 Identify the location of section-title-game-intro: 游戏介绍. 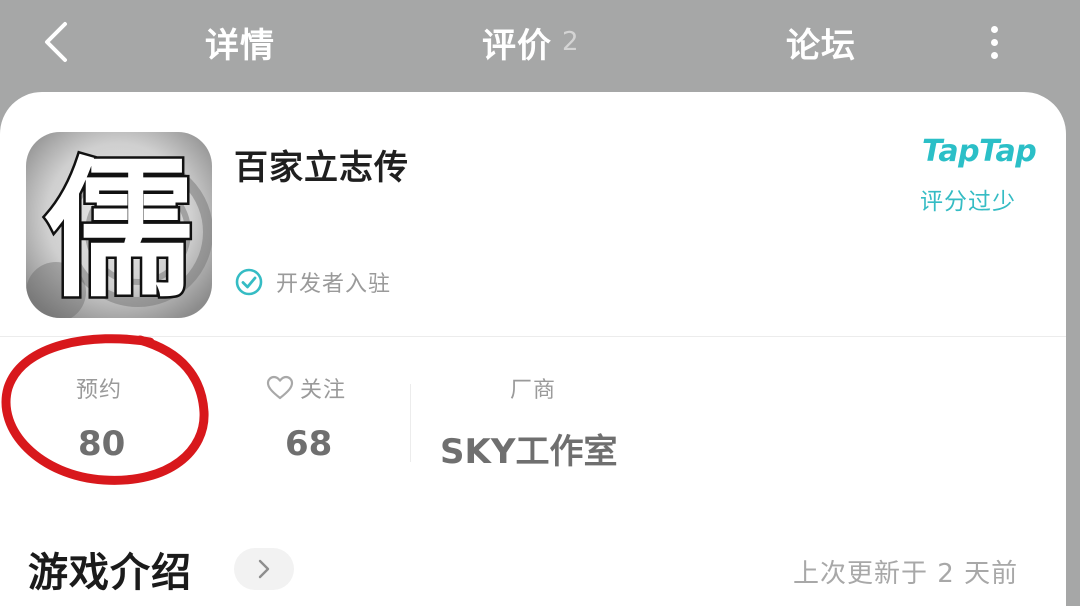
(110, 573).